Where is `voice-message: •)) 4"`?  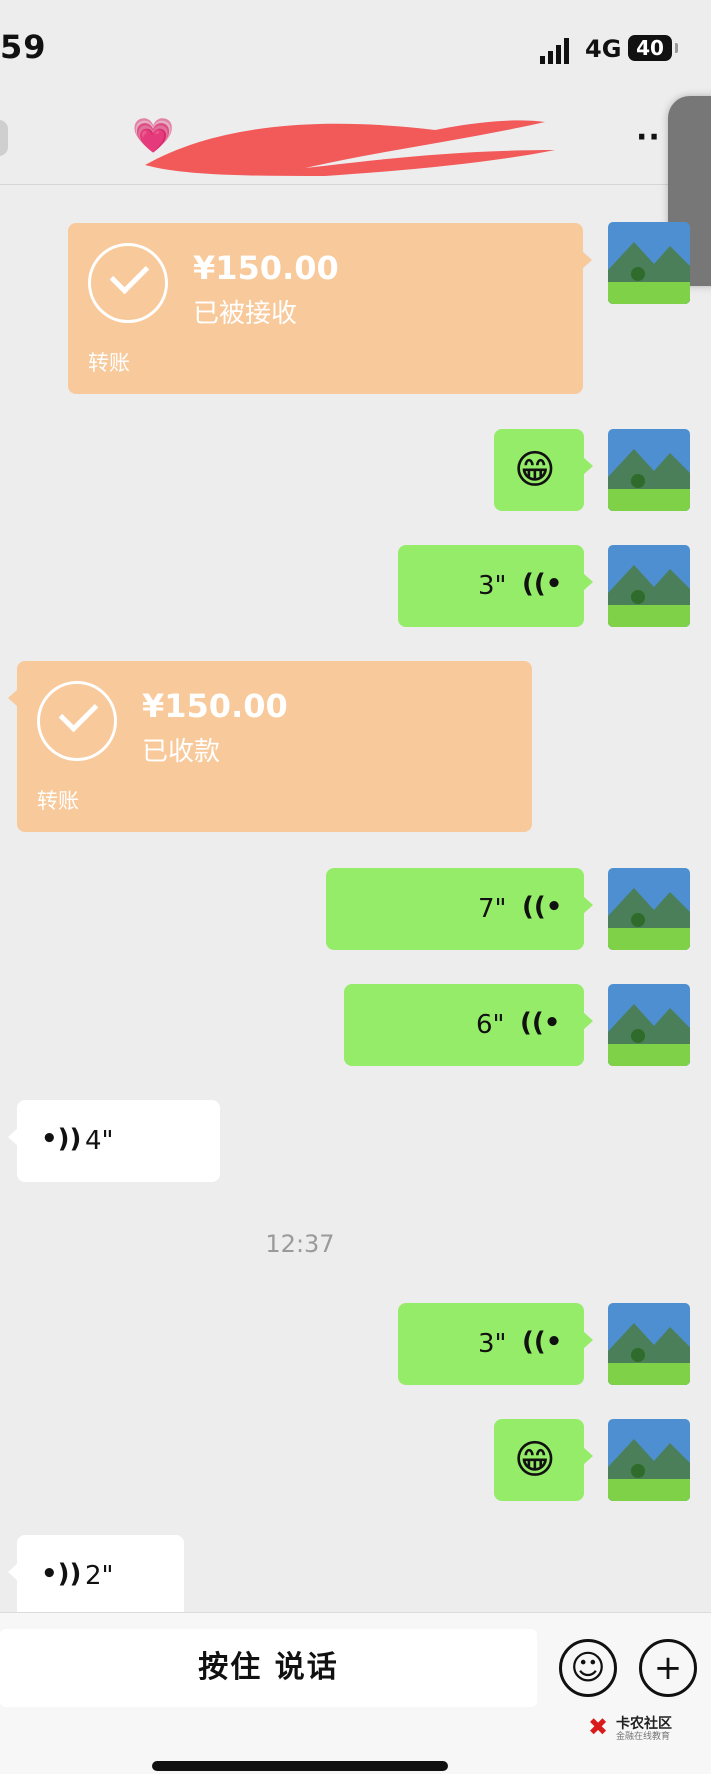 voice-message: •)) 4" is located at coordinates (114, 1141).